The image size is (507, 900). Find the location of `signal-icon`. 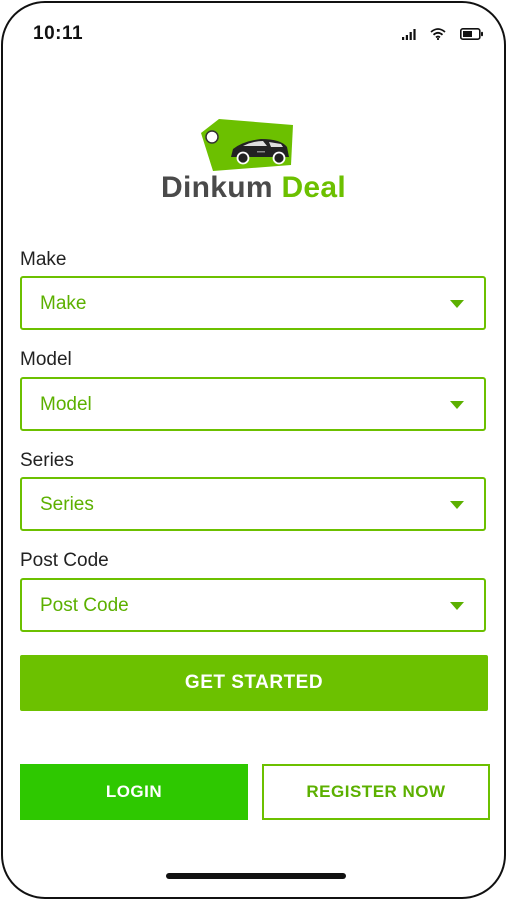

signal-icon is located at coordinates (409, 36).